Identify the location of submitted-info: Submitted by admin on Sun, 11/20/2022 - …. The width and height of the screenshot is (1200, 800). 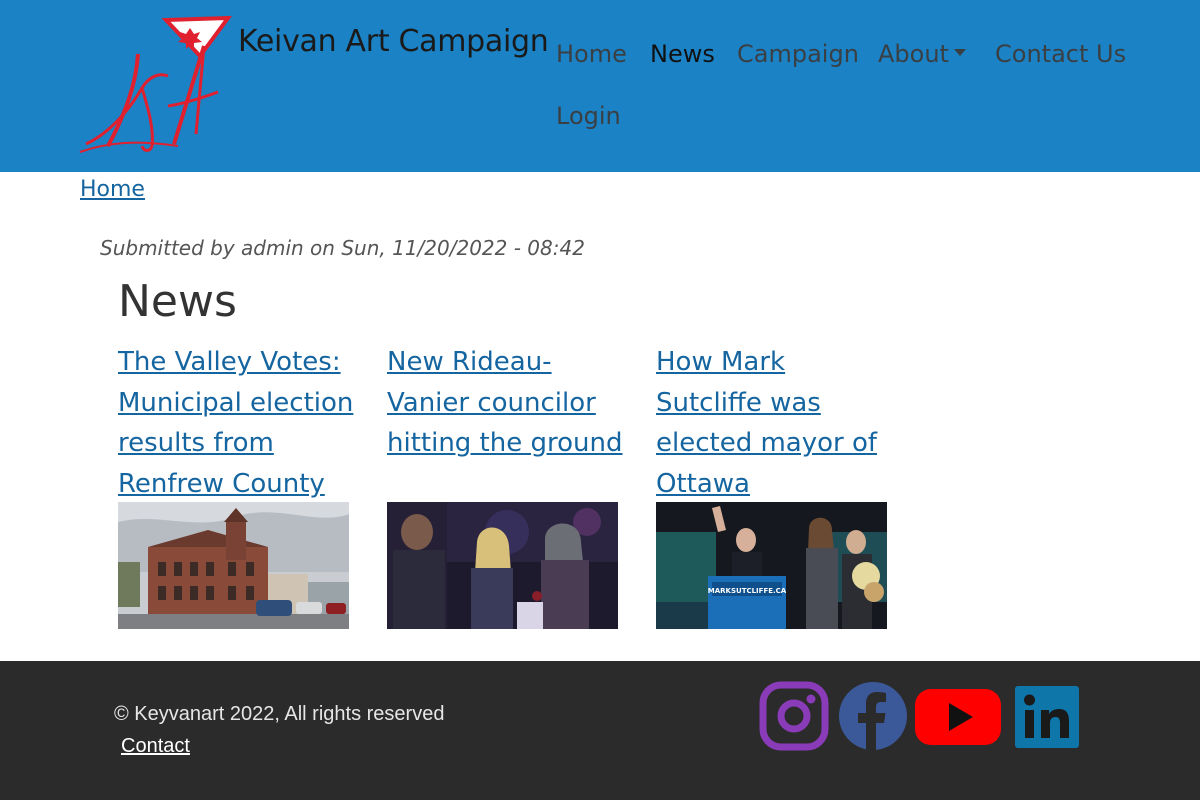
(342, 248).